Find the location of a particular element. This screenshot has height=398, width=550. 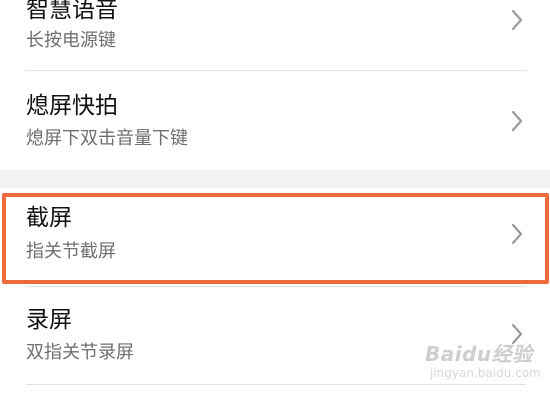

watermark-logo: Baidu经验 is located at coordinates (479, 354).